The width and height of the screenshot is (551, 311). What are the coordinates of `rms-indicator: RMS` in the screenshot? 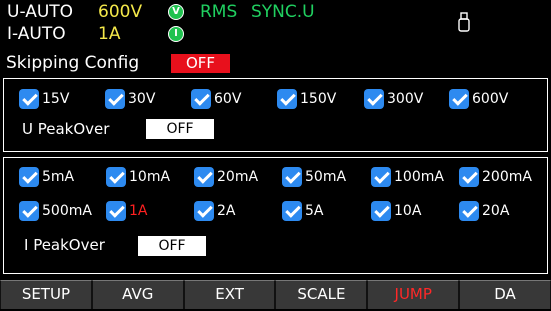 It's located at (219, 12).